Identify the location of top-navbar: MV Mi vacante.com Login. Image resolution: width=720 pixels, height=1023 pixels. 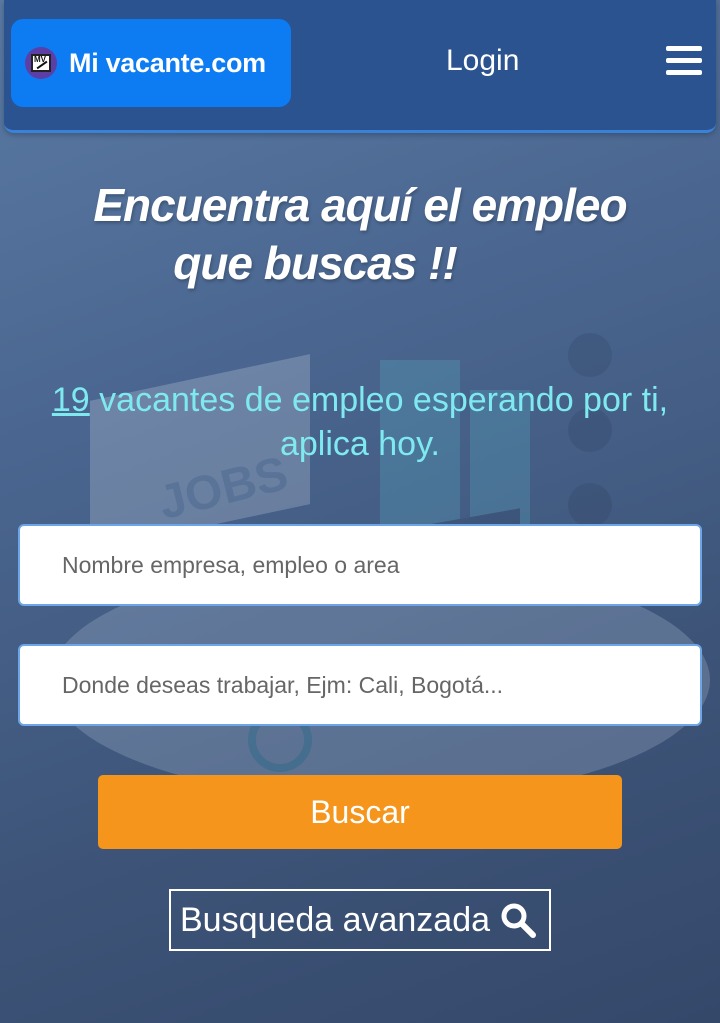
(360, 66).